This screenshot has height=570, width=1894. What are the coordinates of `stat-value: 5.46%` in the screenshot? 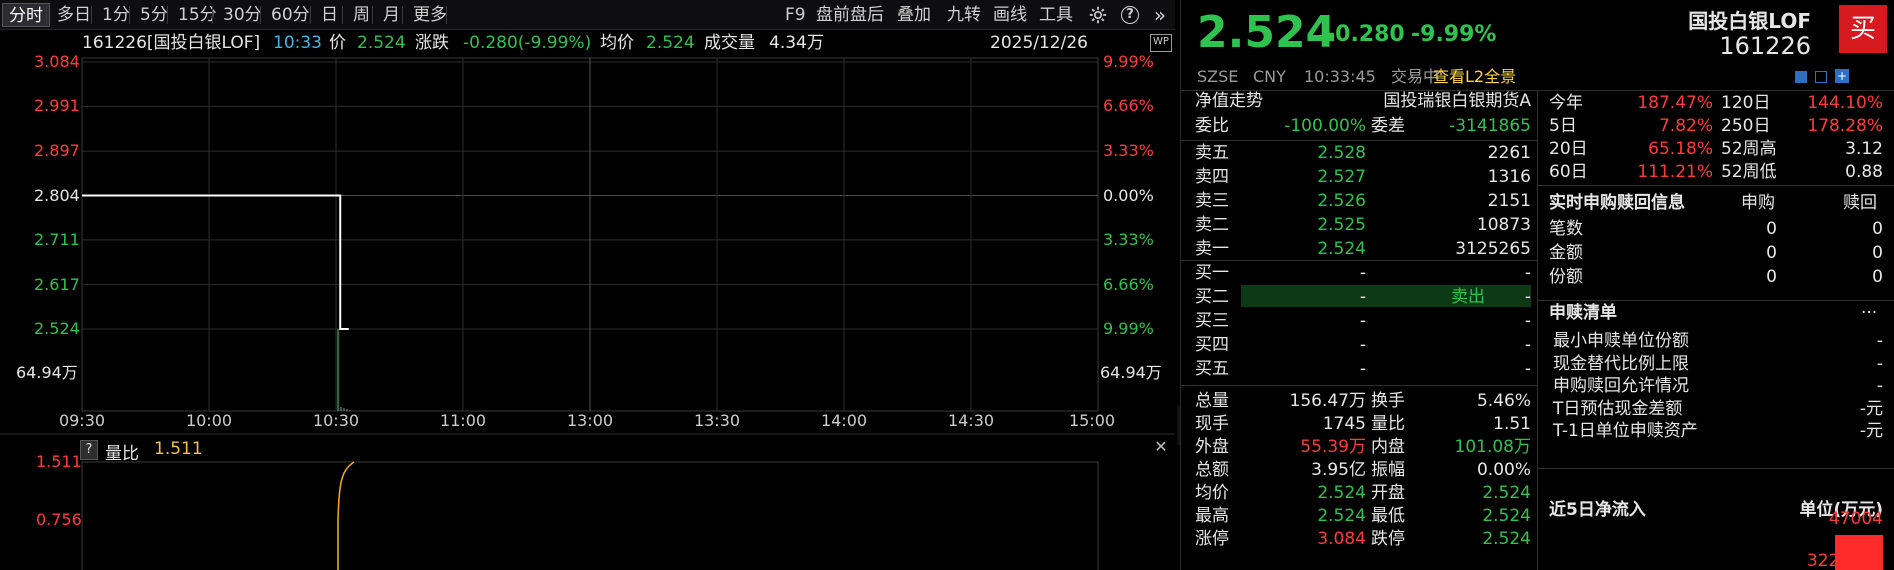 It's located at (1503, 401).